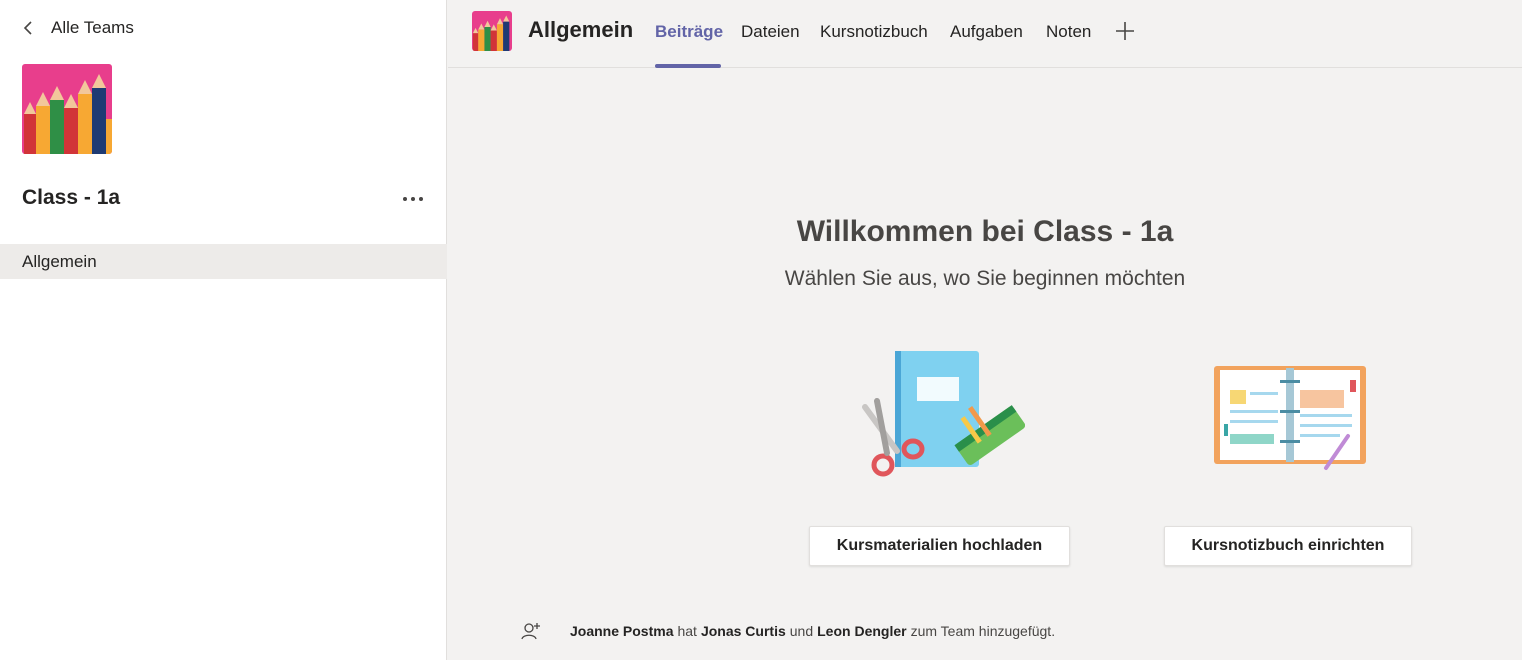 Image resolution: width=1522 pixels, height=660 pixels. I want to click on team-avatar, so click(67, 109).